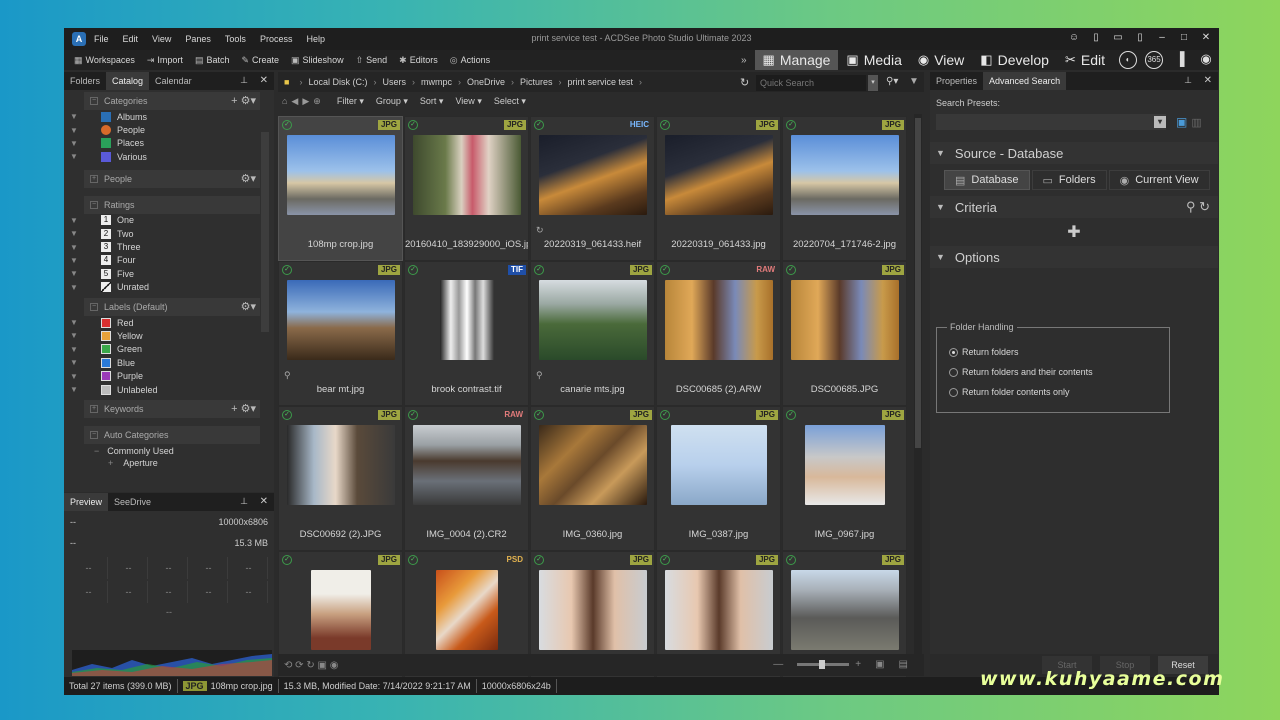 This screenshot has width=1280, height=720. Describe the element at coordinates (1118, 38) in the screenshot. I see `layout-bottom-icon: ▭` at that location.